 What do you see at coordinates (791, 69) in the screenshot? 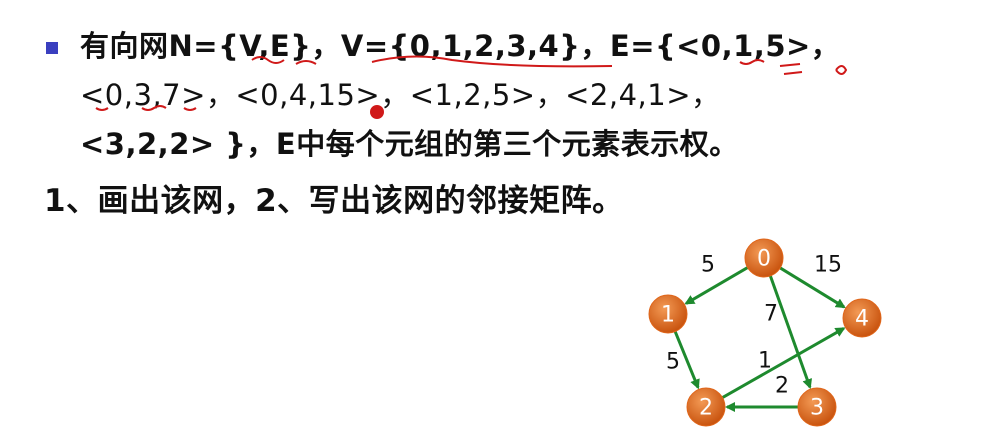
I see `annotation-dash` at bounding box center [791, 69].